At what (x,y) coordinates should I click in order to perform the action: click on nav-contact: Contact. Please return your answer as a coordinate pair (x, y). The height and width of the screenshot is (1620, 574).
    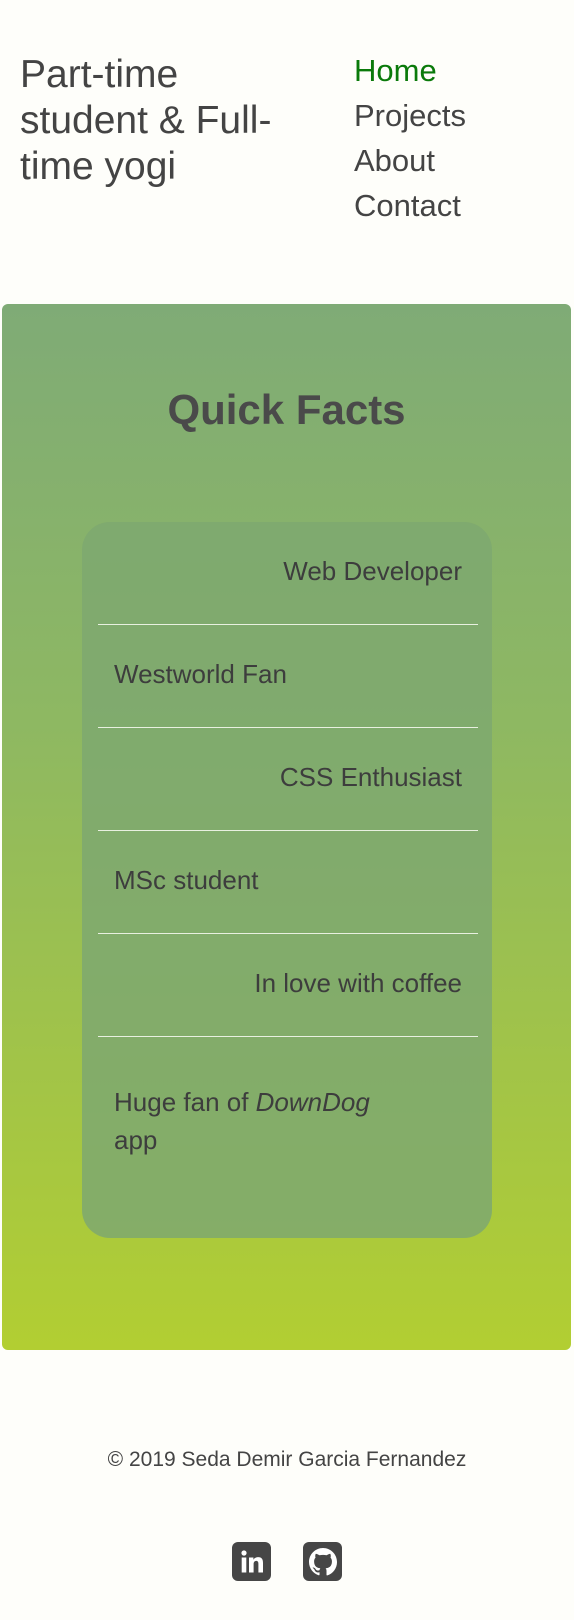
    Looking at the image, I should click on (410, 205).